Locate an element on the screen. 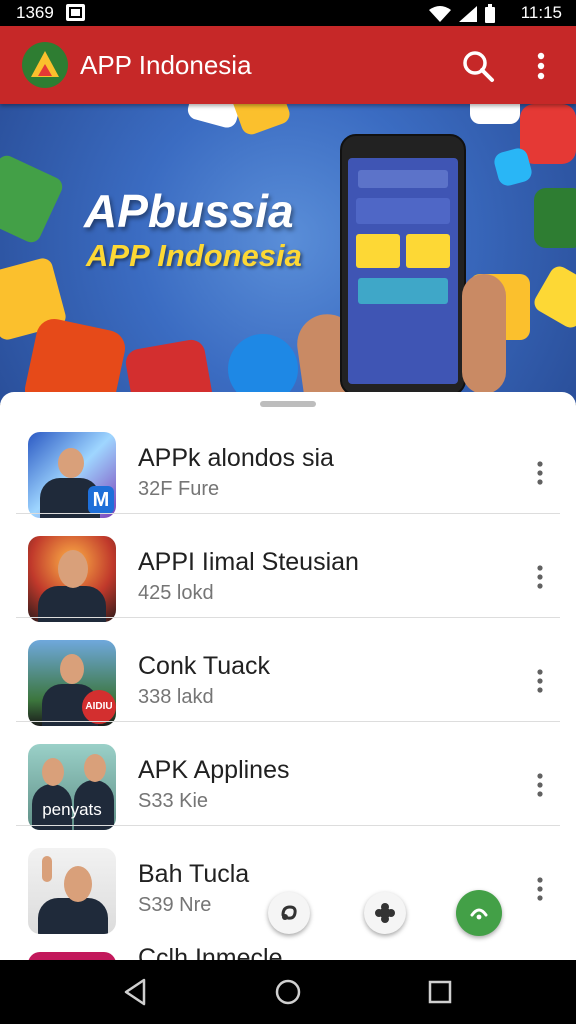  app-detail: 425 lokd is located at coordinates (176, 593).